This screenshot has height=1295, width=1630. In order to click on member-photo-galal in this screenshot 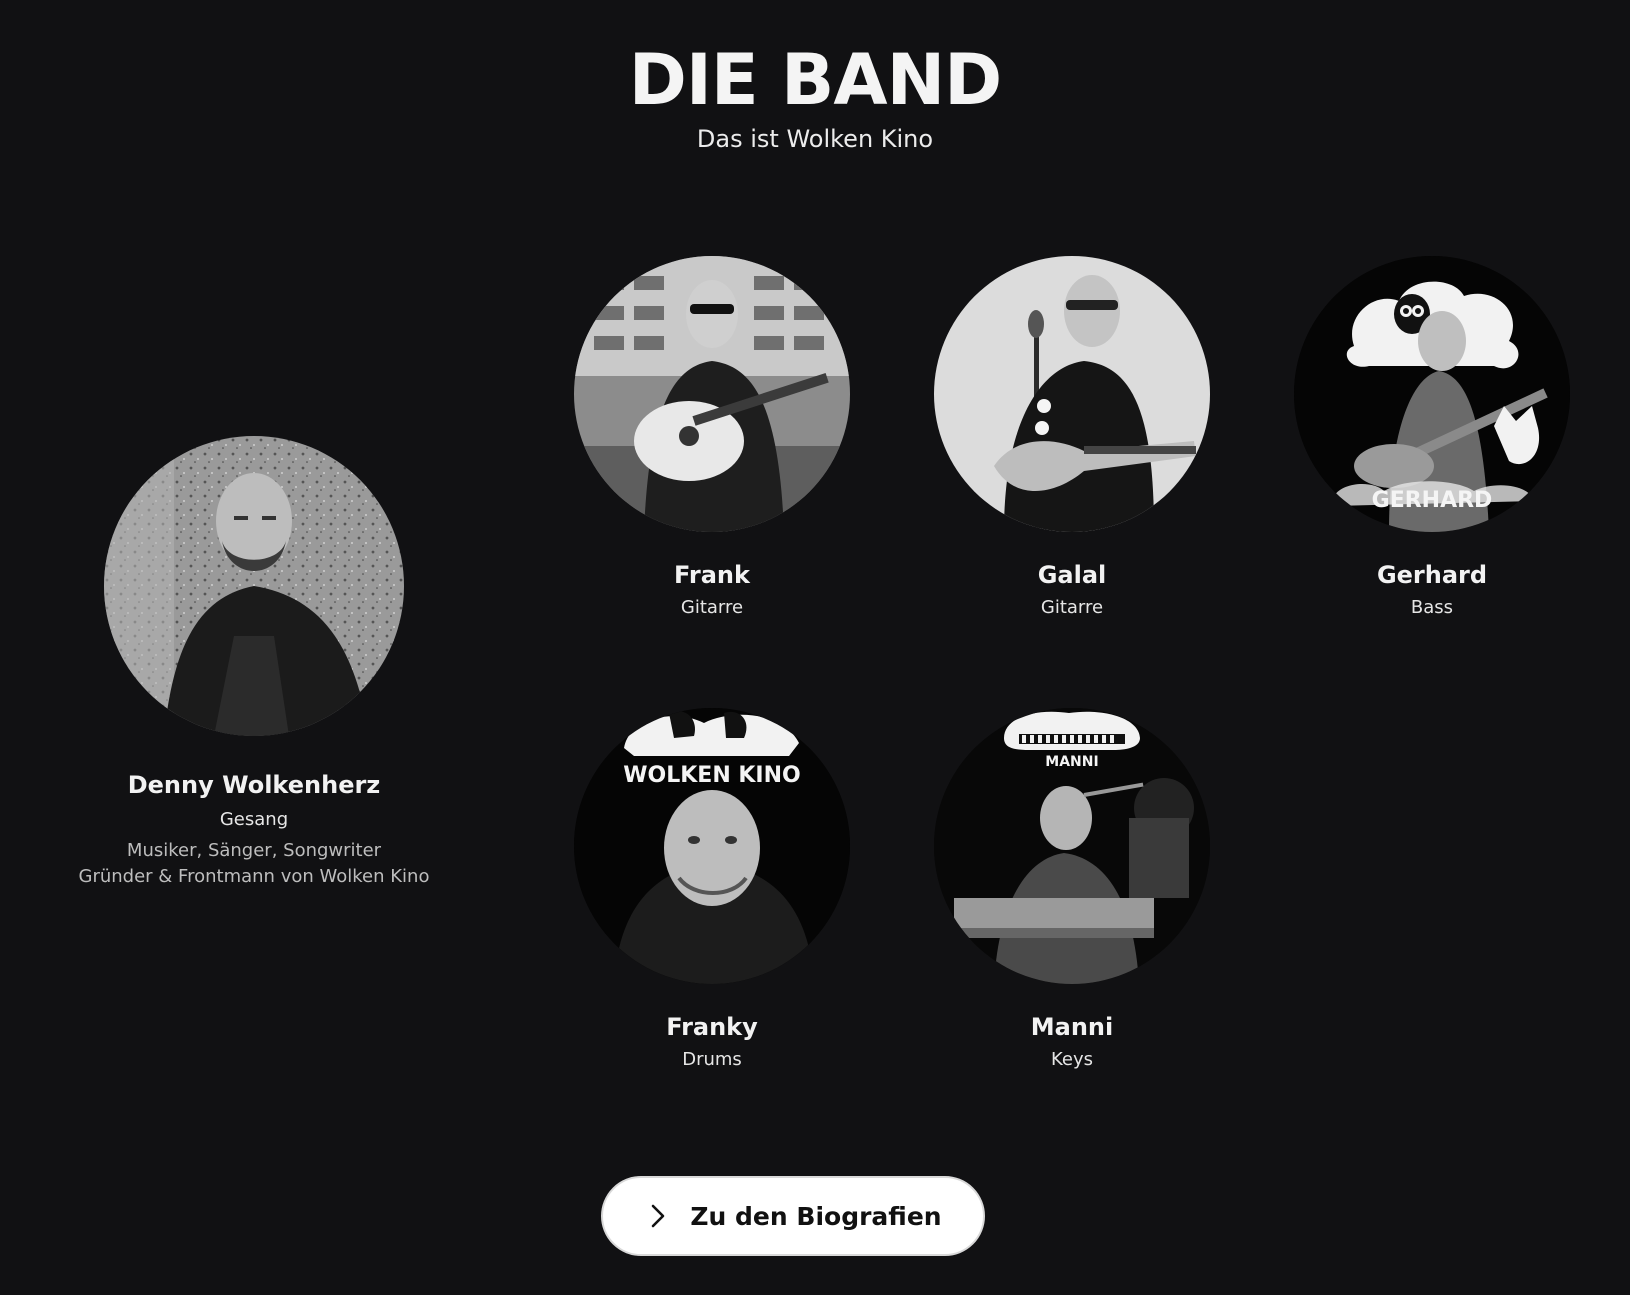, I will do `click(1072, 394)`.